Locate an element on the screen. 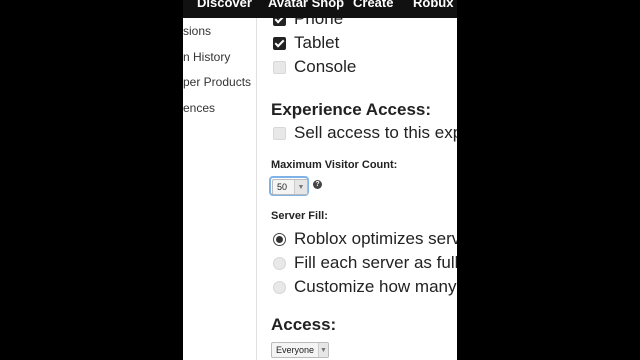 Image resolution: width=640 pixels, height=360 pixels. access-value: Everyone is located at coordinates (295, 350).